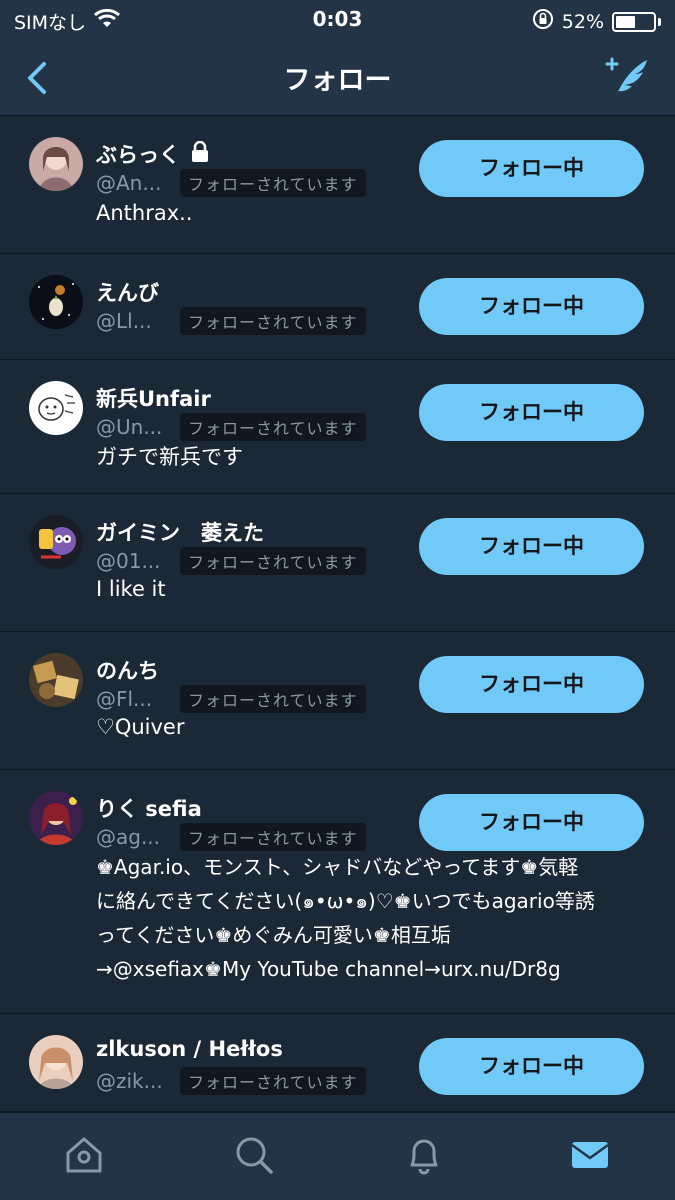 The image size is (675, 1200). I want to click on user-name: 新兵Unfair, so click(153, 398).